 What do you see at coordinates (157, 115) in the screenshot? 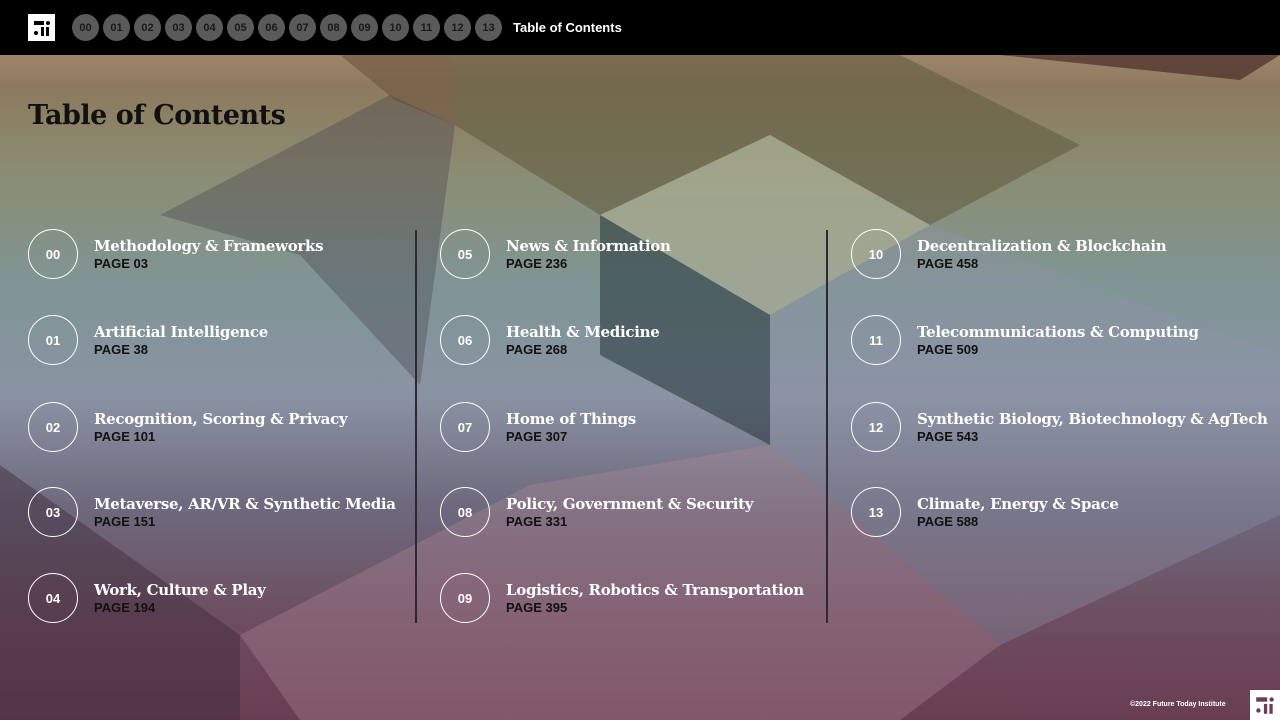
I see `page-title: Table of Contents` at bounding box center [157, 115].